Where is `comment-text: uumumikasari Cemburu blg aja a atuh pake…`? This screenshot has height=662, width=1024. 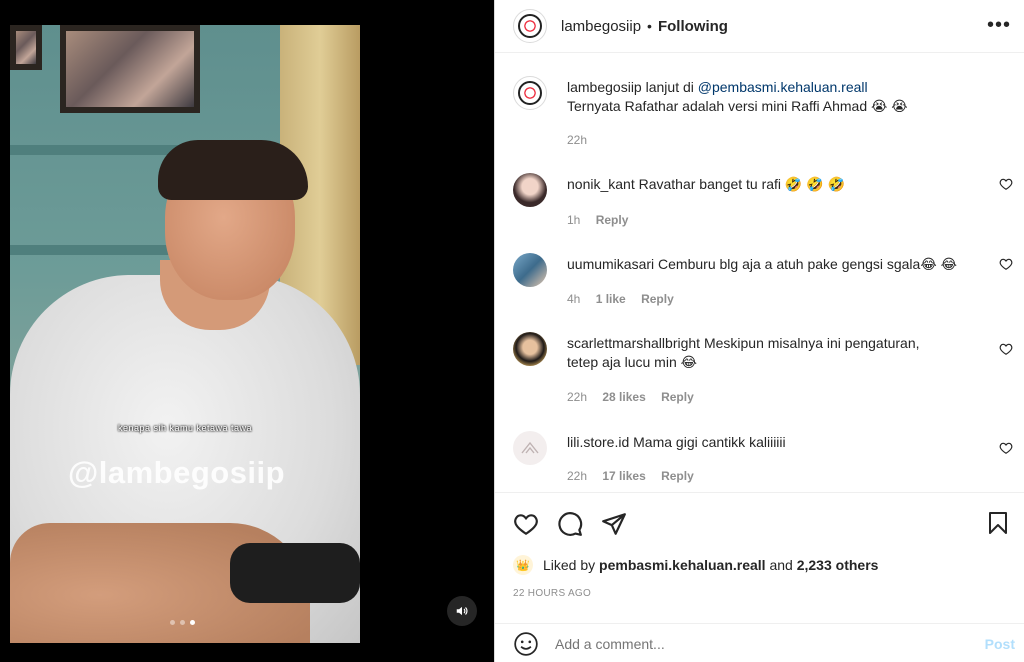
comment-text: uumumikasari Cemburu blg aja a atuh pake… is located at coordinates (767, 264).